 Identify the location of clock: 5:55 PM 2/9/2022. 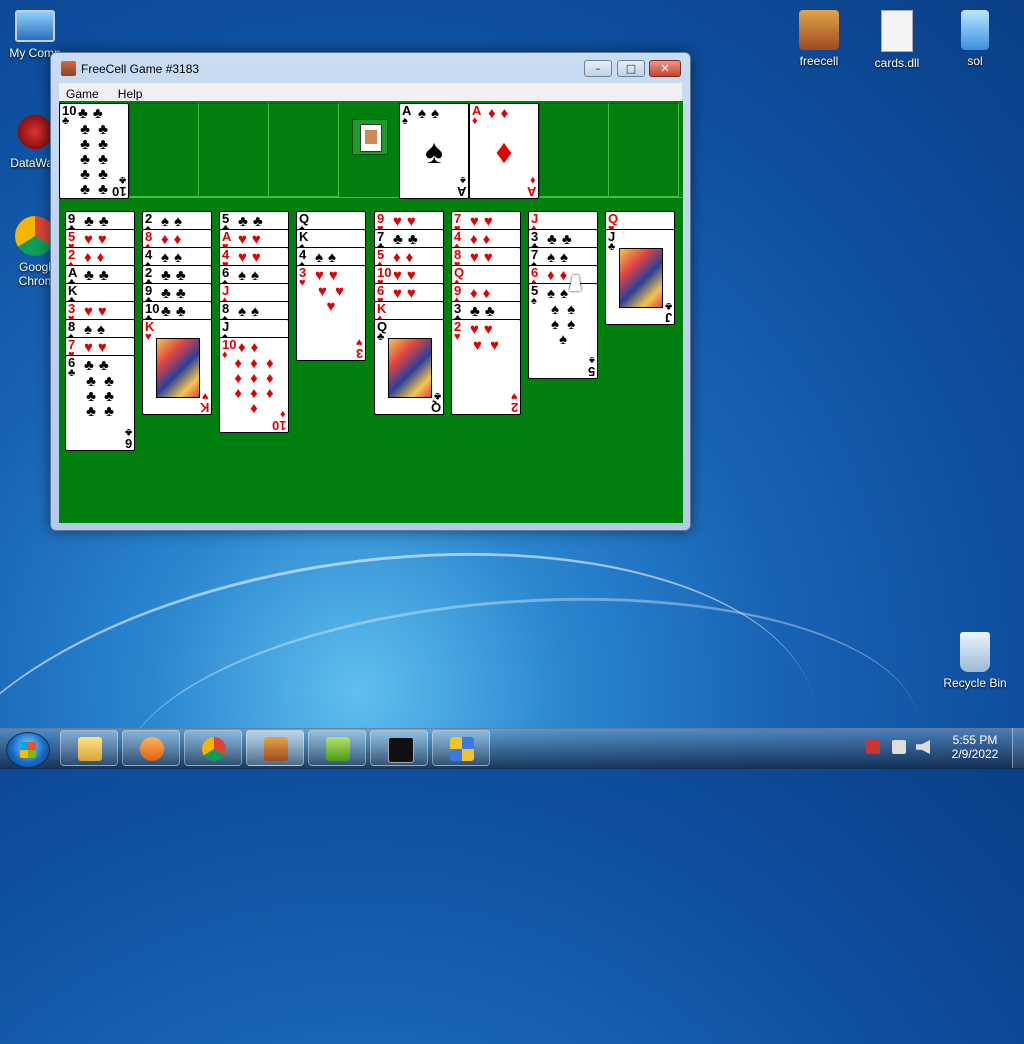
(975, 747).